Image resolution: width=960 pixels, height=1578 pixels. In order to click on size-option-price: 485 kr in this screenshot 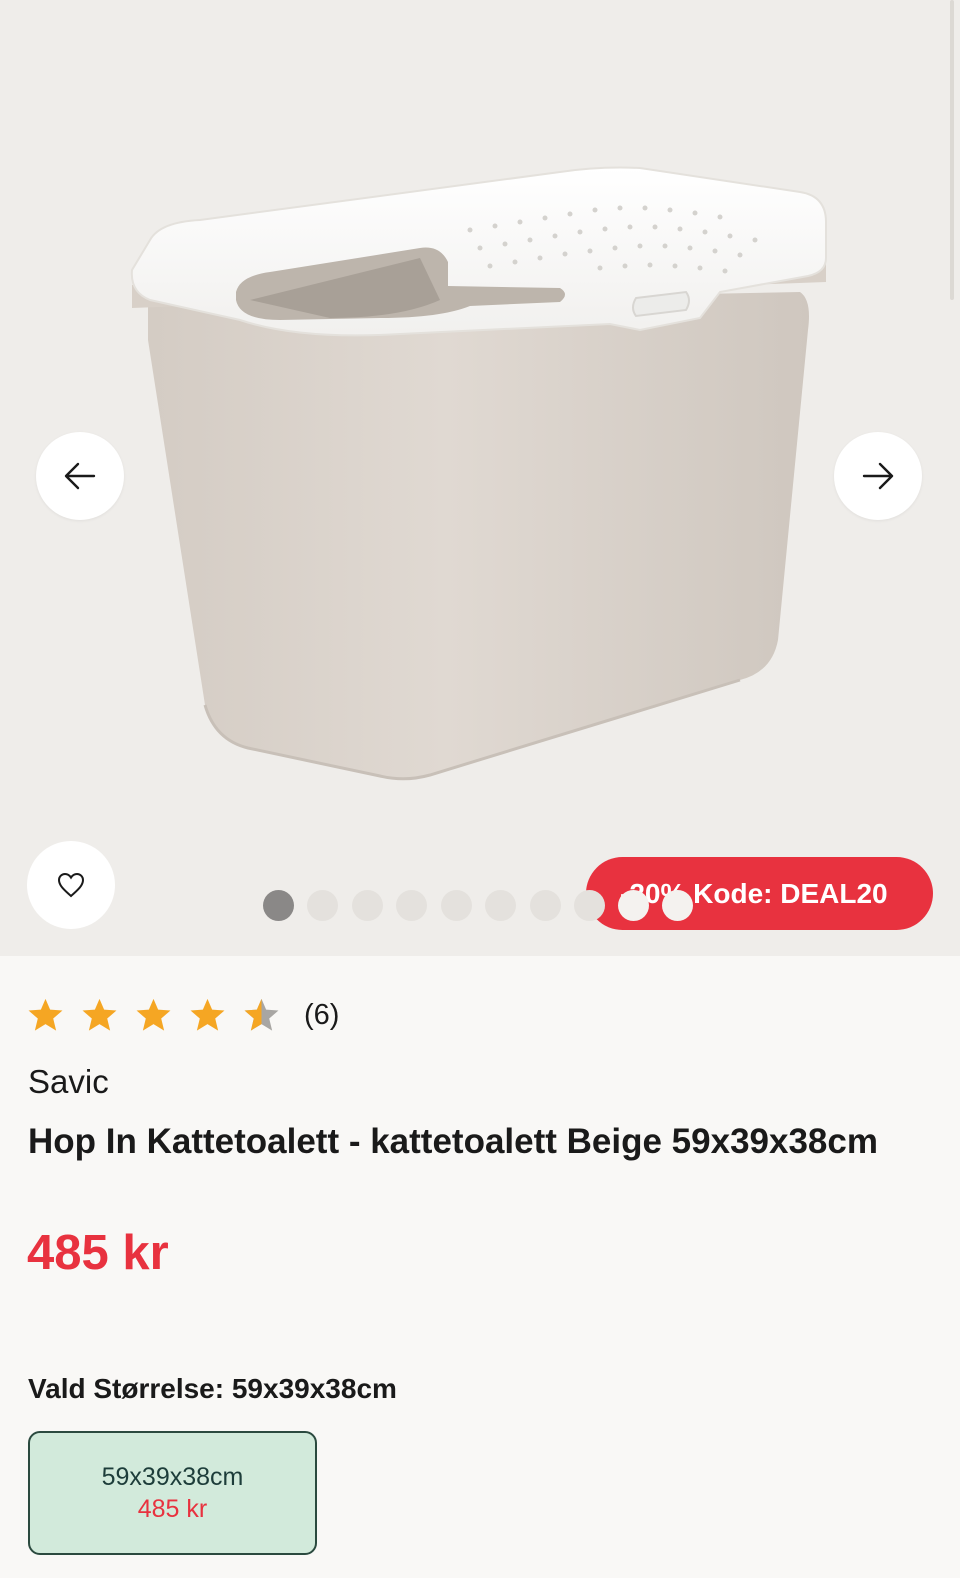, I will do `click(172, 1509)`.